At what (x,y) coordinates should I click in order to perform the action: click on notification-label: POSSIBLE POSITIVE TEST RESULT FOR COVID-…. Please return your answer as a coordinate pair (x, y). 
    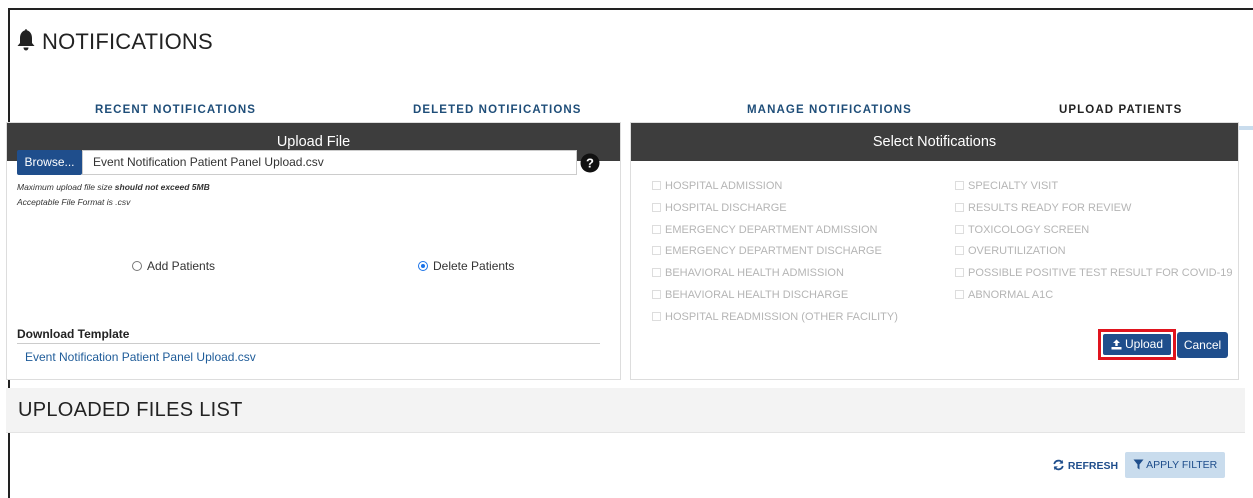
    Looking at the image, I should click on (1100, 273).